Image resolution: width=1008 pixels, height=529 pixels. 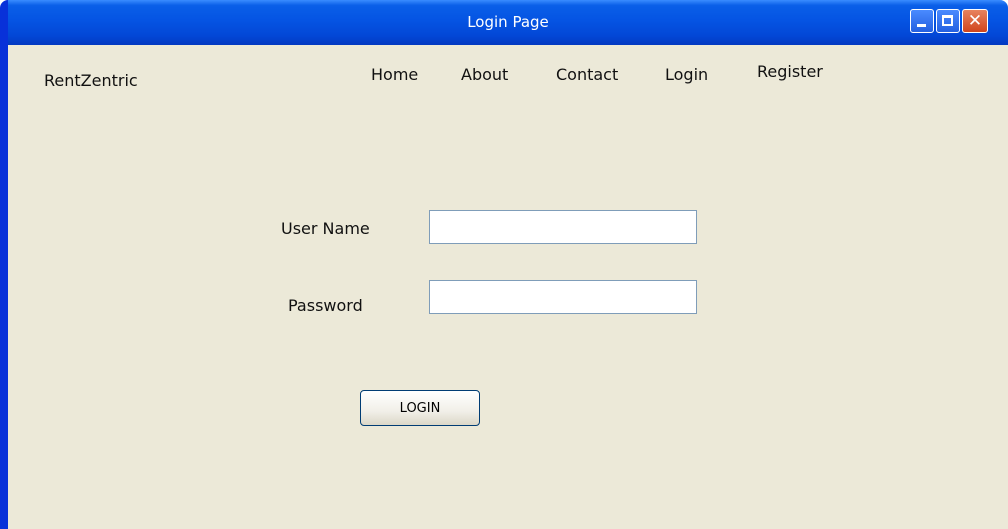 I want to click on nav-contact: Contact, so click(x=587, y=74).